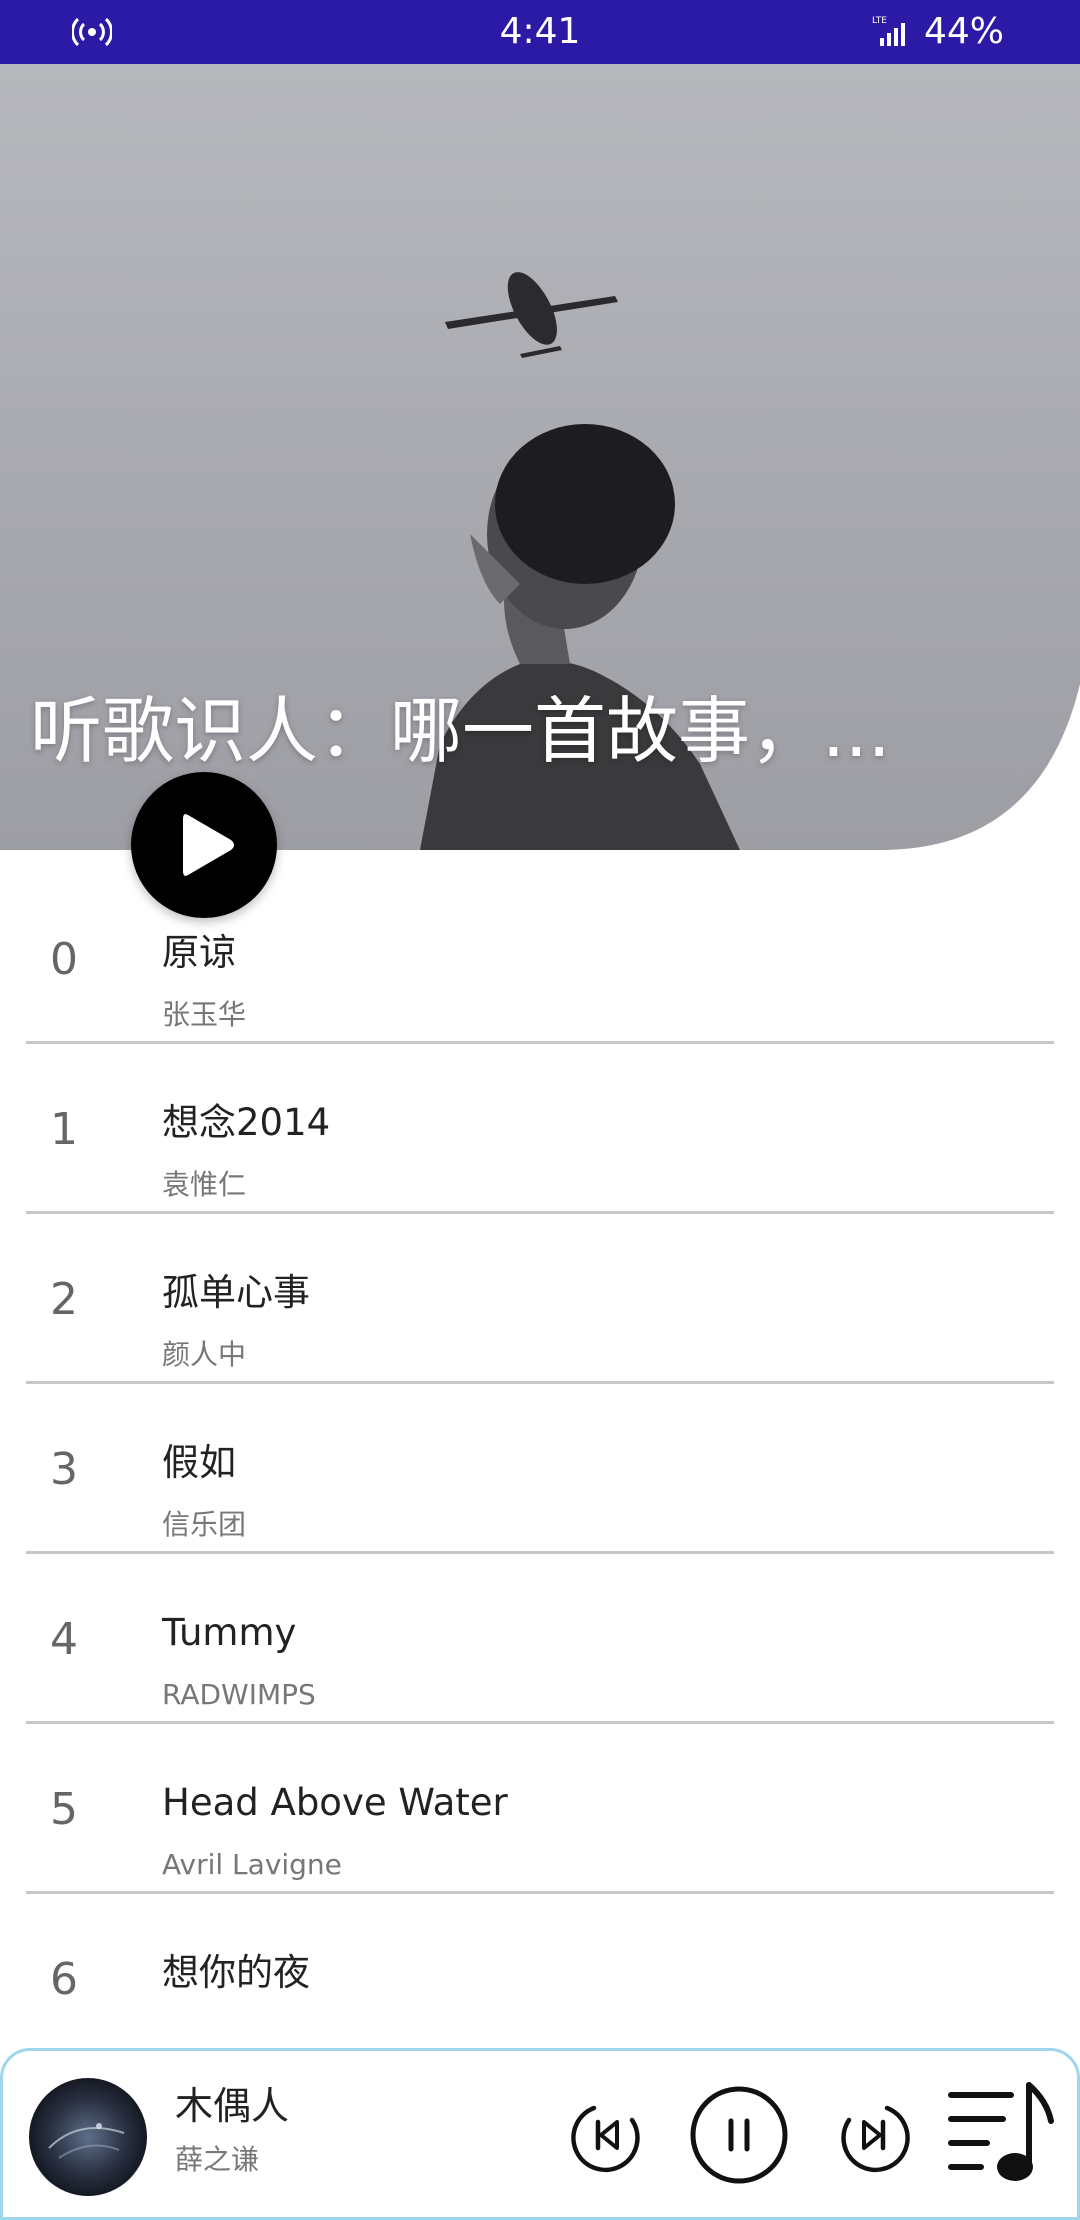 This screenshot has height=2220, width=1080. What do you see at coordinates (204, 1354) in the screenshot?
I see `song-artist: 颜人中` at bounding box center [204, 1354].